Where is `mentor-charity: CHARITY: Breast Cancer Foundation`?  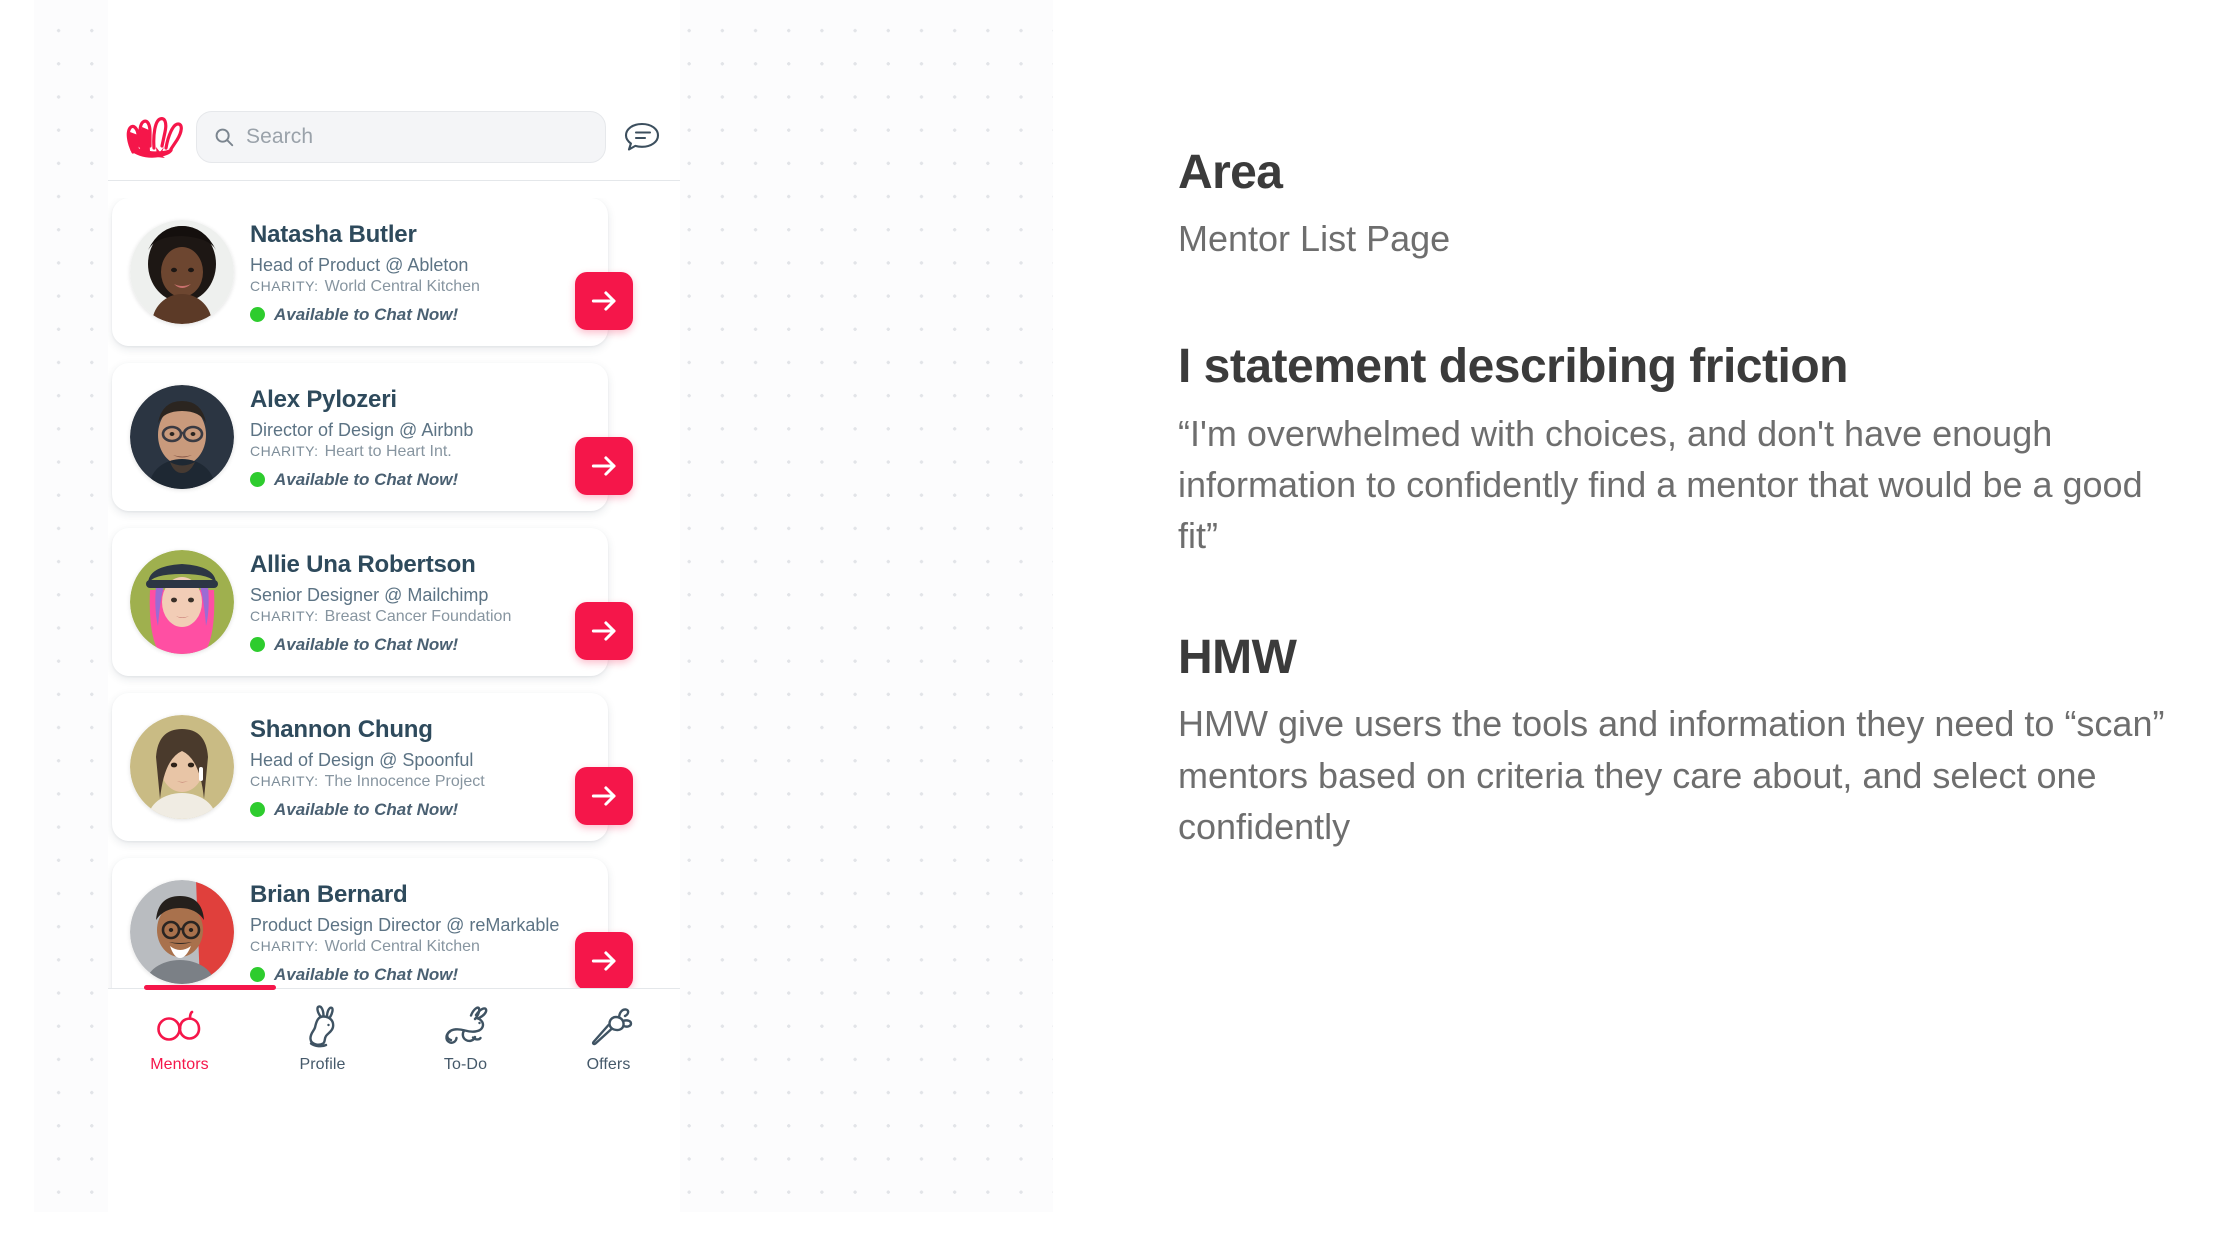 mentor-charity: CHARITY: Breast Cancer Foundation is located at coordinates (380, 617).